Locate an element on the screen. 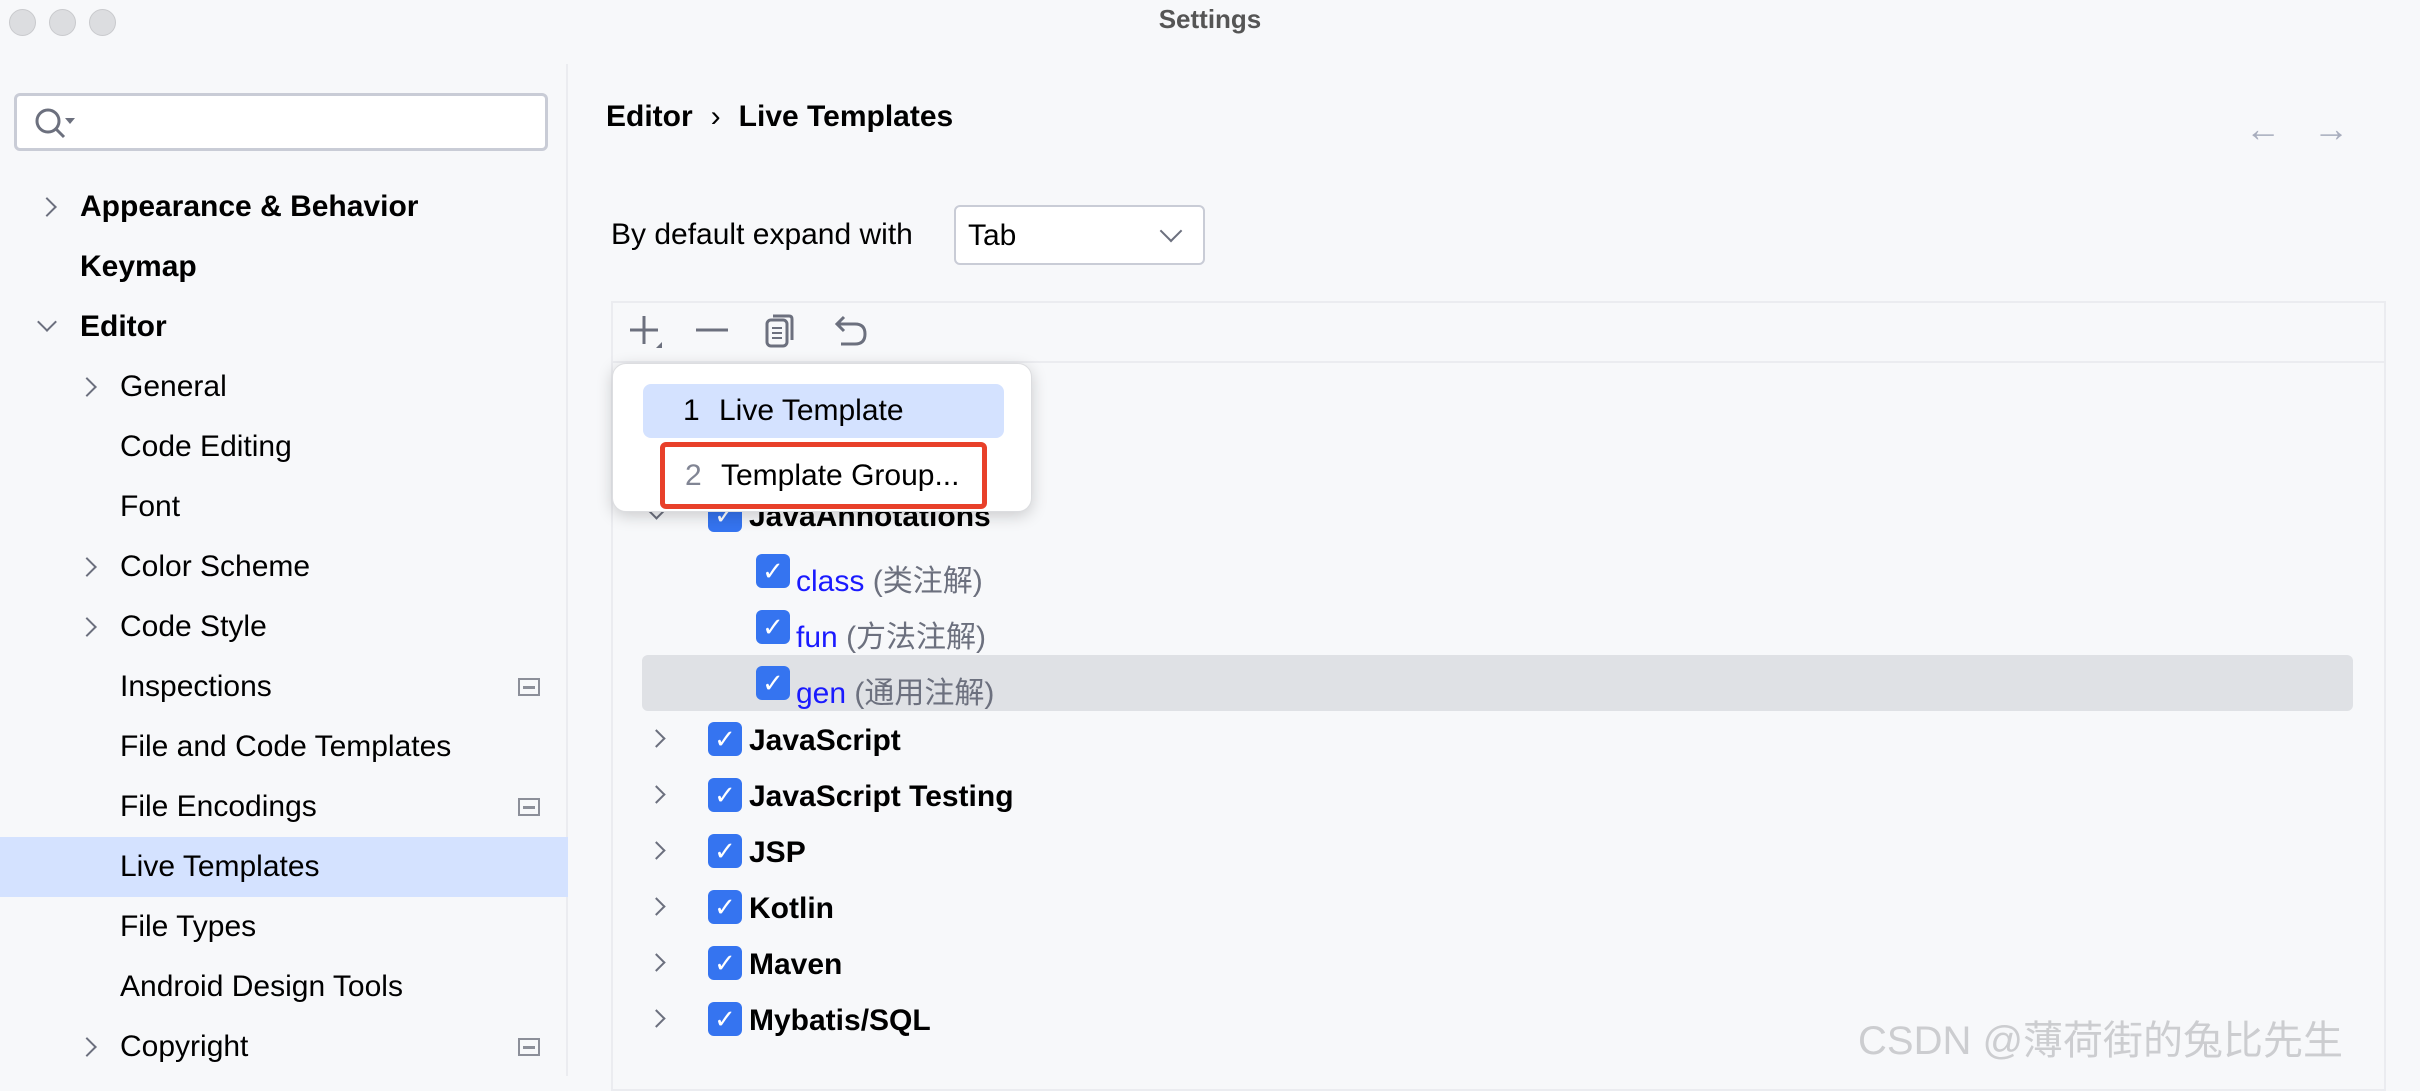  template-label: JSP is located at coordinates (777, 853).